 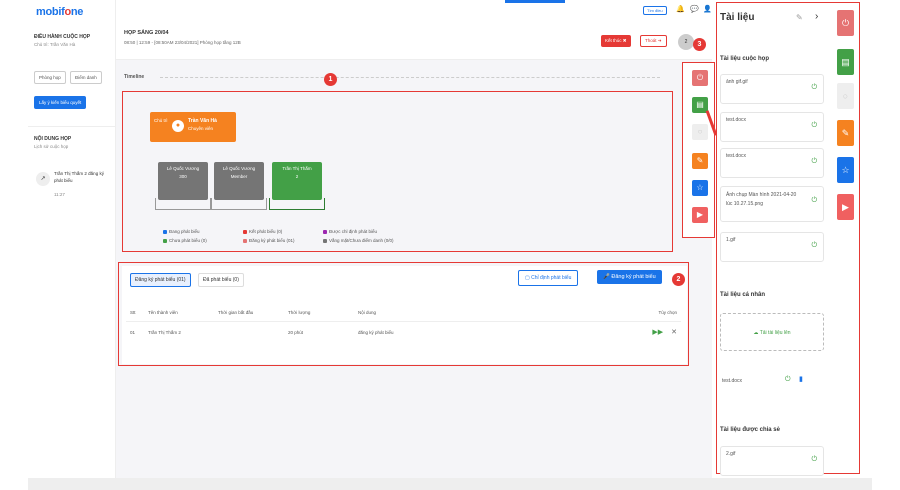 I want to click on timeline-line, so click(x=410, y=77).